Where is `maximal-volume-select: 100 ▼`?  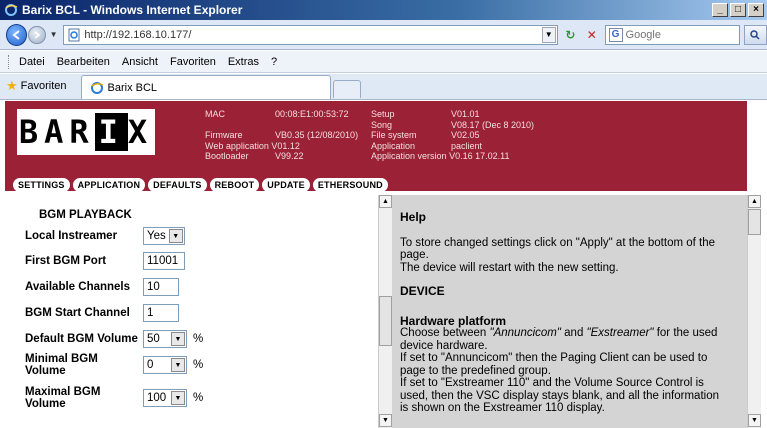
maximal-volume-select: 100 ▼ is located at coordinates (165, 398).